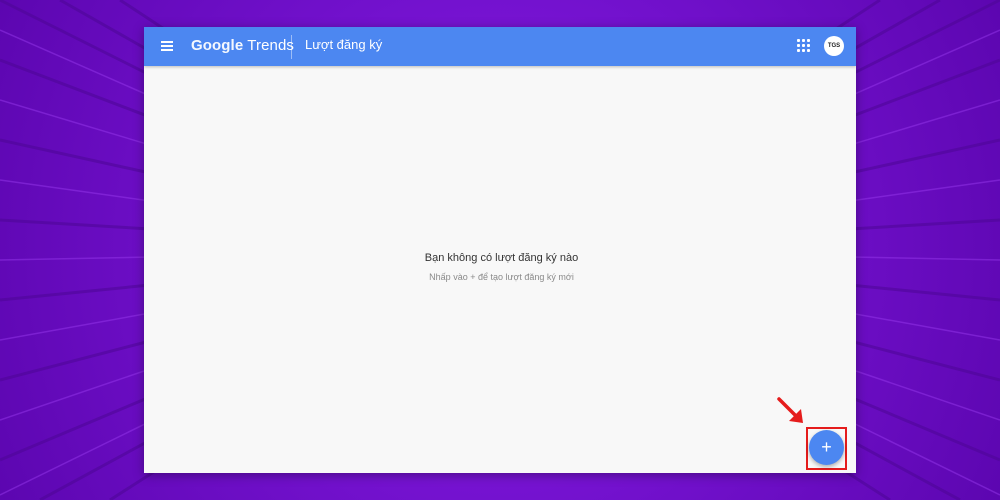 This screenshot has height=500, width=1000. I want to click on empty-state-title: Bạn không có lượt đăng ký nào, so click(501, 258).